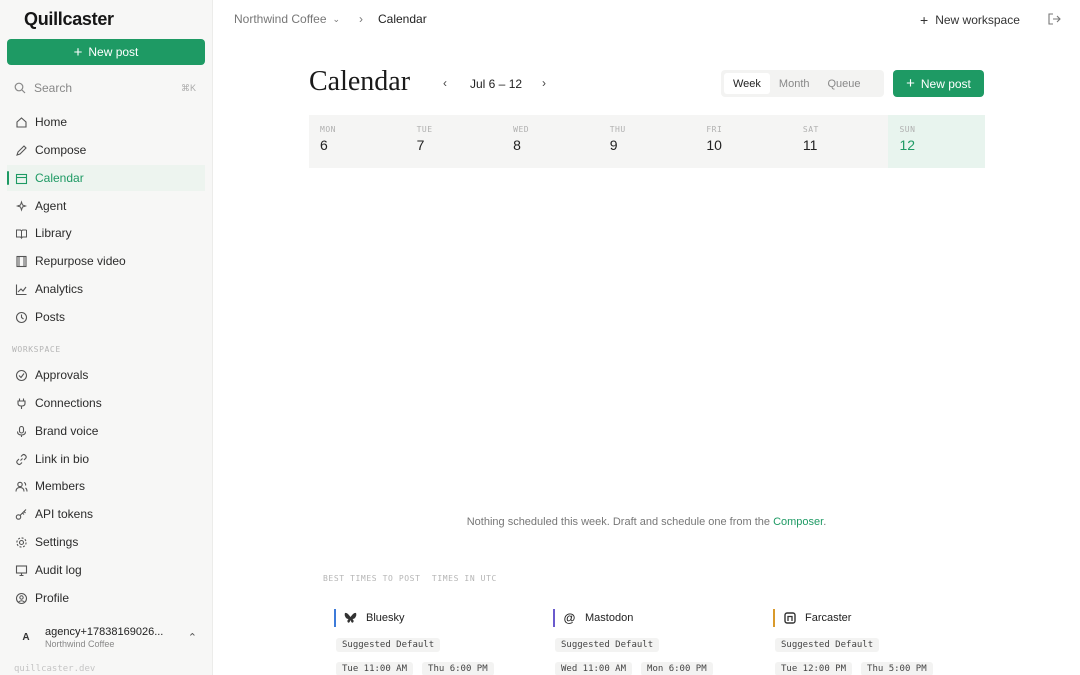  What do you see at coordinates (21, 403) in the screenshot?
I see `plug-icon` at bounding box center [21, 403].